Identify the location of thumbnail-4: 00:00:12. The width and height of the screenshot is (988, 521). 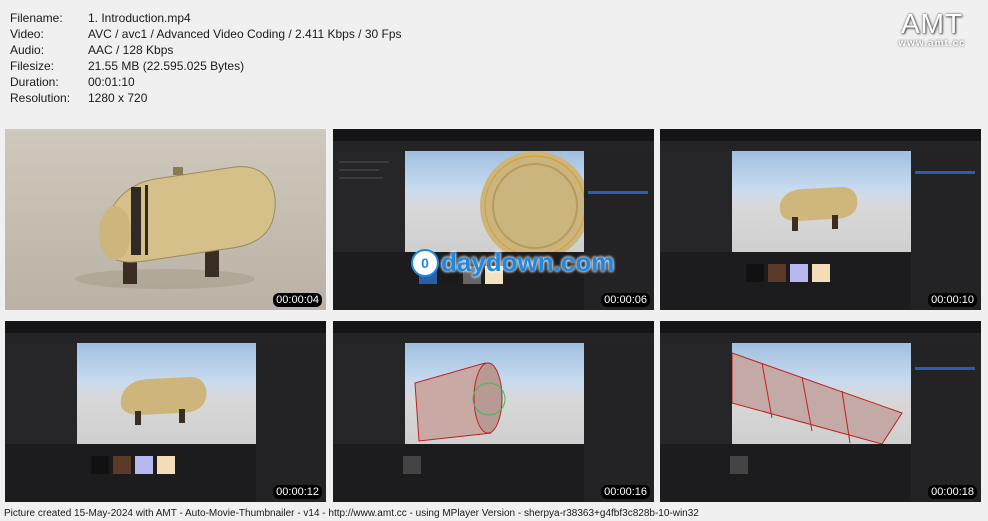
(165, 411).